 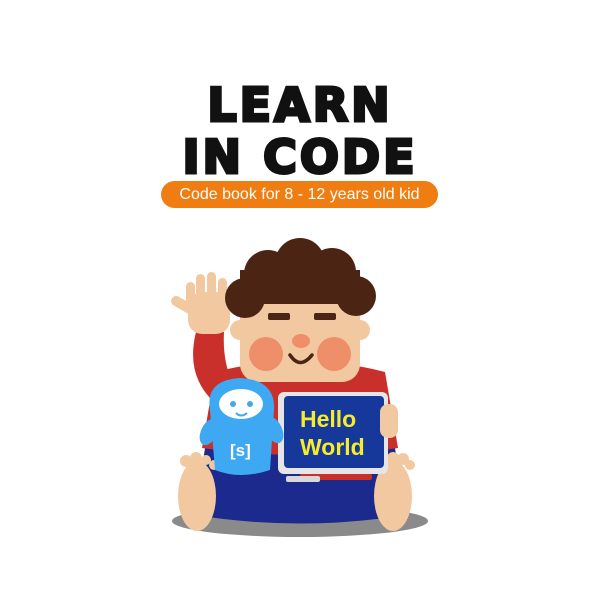 What do you see at coordinates (328, 419) in the screenshot?
I see `tablet-text-line-1: Hello` at bounding box center [328, 419].